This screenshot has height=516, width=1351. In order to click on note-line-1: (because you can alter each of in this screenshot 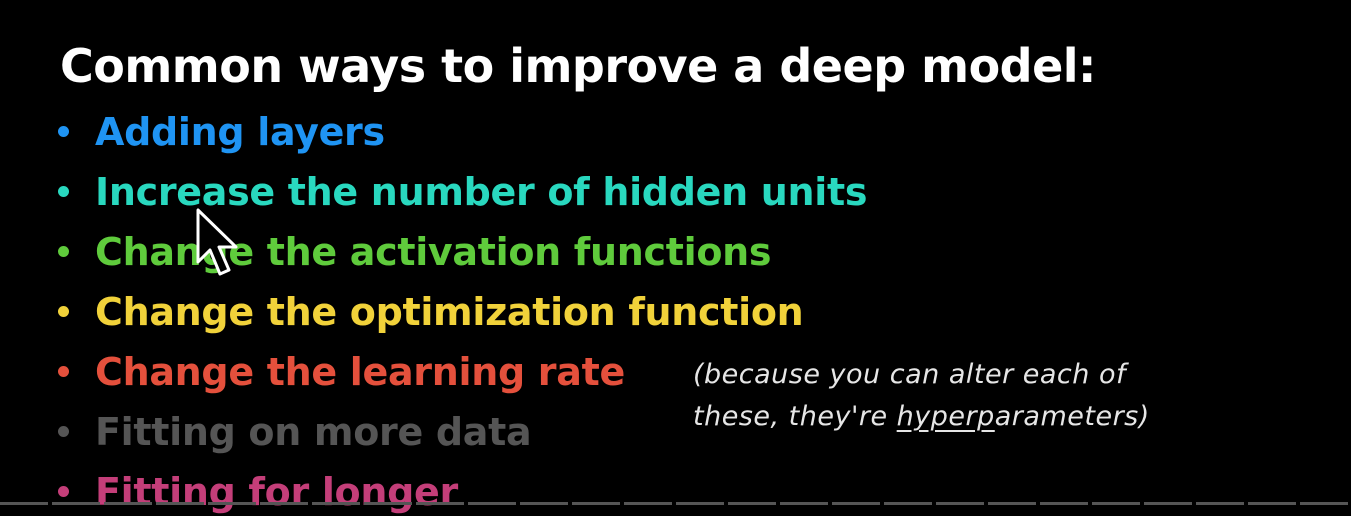, I will do `click(909, 374)`.